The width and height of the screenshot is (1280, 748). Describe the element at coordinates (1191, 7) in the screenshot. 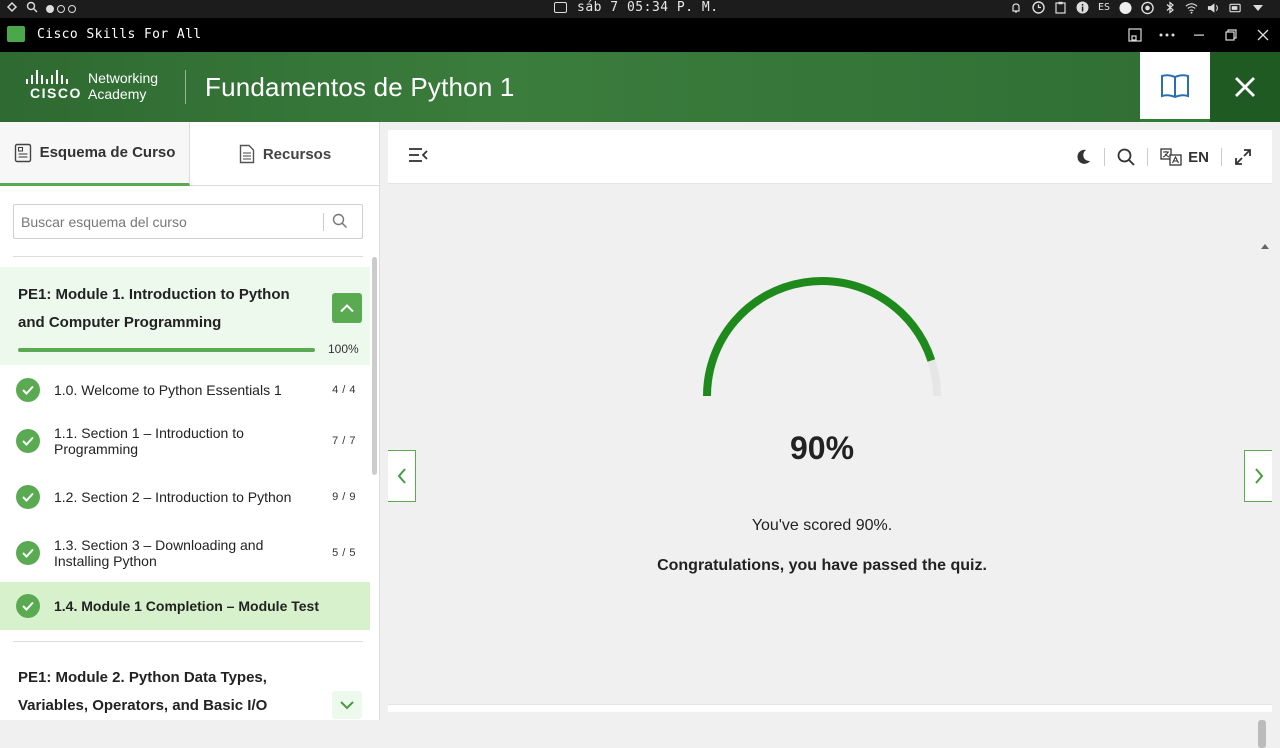

I see `wifi-icon` at that location.